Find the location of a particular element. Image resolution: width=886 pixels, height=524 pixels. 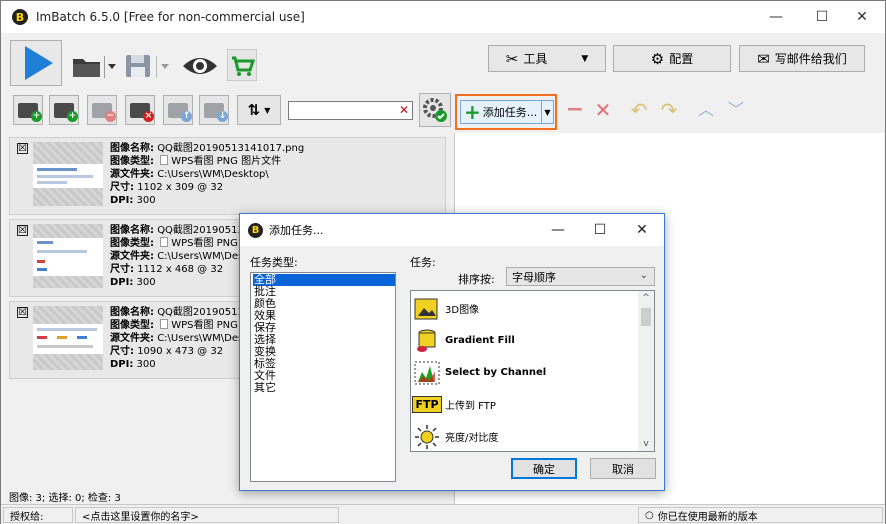

sort-by-value: 字母顺序 is located at coordinates (534, 277).